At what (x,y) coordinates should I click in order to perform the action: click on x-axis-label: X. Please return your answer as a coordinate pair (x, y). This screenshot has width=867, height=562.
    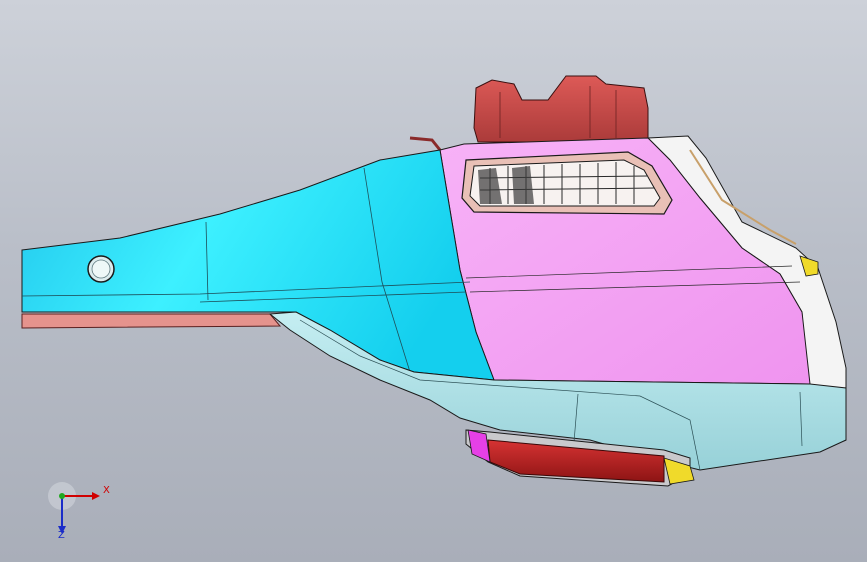
    Looking at the image, I should click on (106, 490).